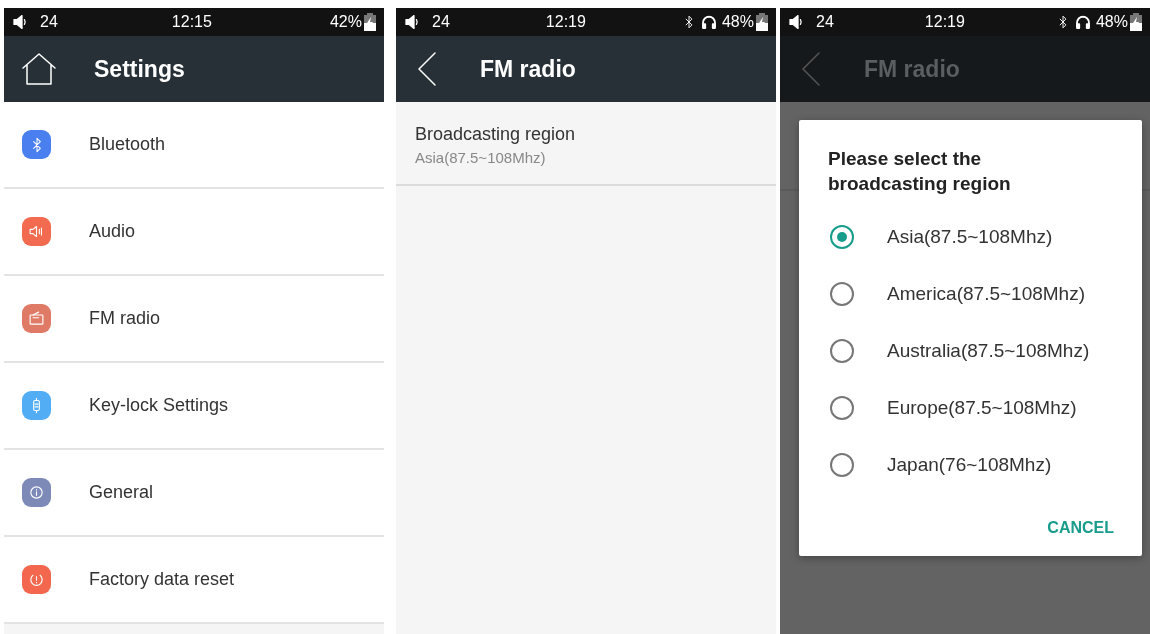  What do you see at coordinates (36, 231) in the screenshot?
I see `speaker-icon` at bounding box center [36, 231].